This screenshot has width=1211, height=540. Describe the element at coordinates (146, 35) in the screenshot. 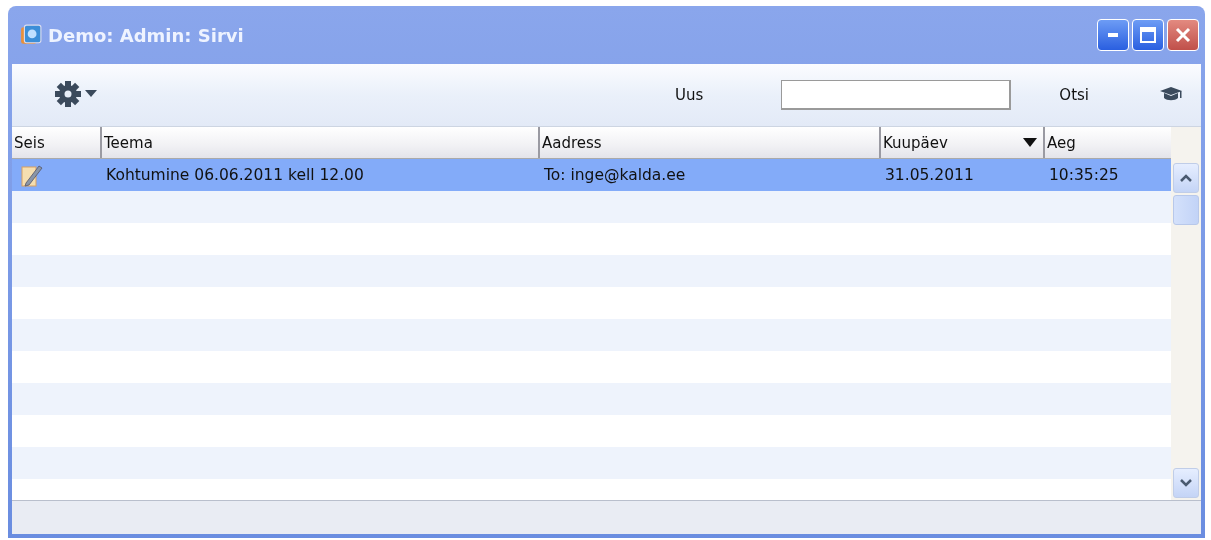

I see `window-title: Demo: Admin: Sirvi` at that location.